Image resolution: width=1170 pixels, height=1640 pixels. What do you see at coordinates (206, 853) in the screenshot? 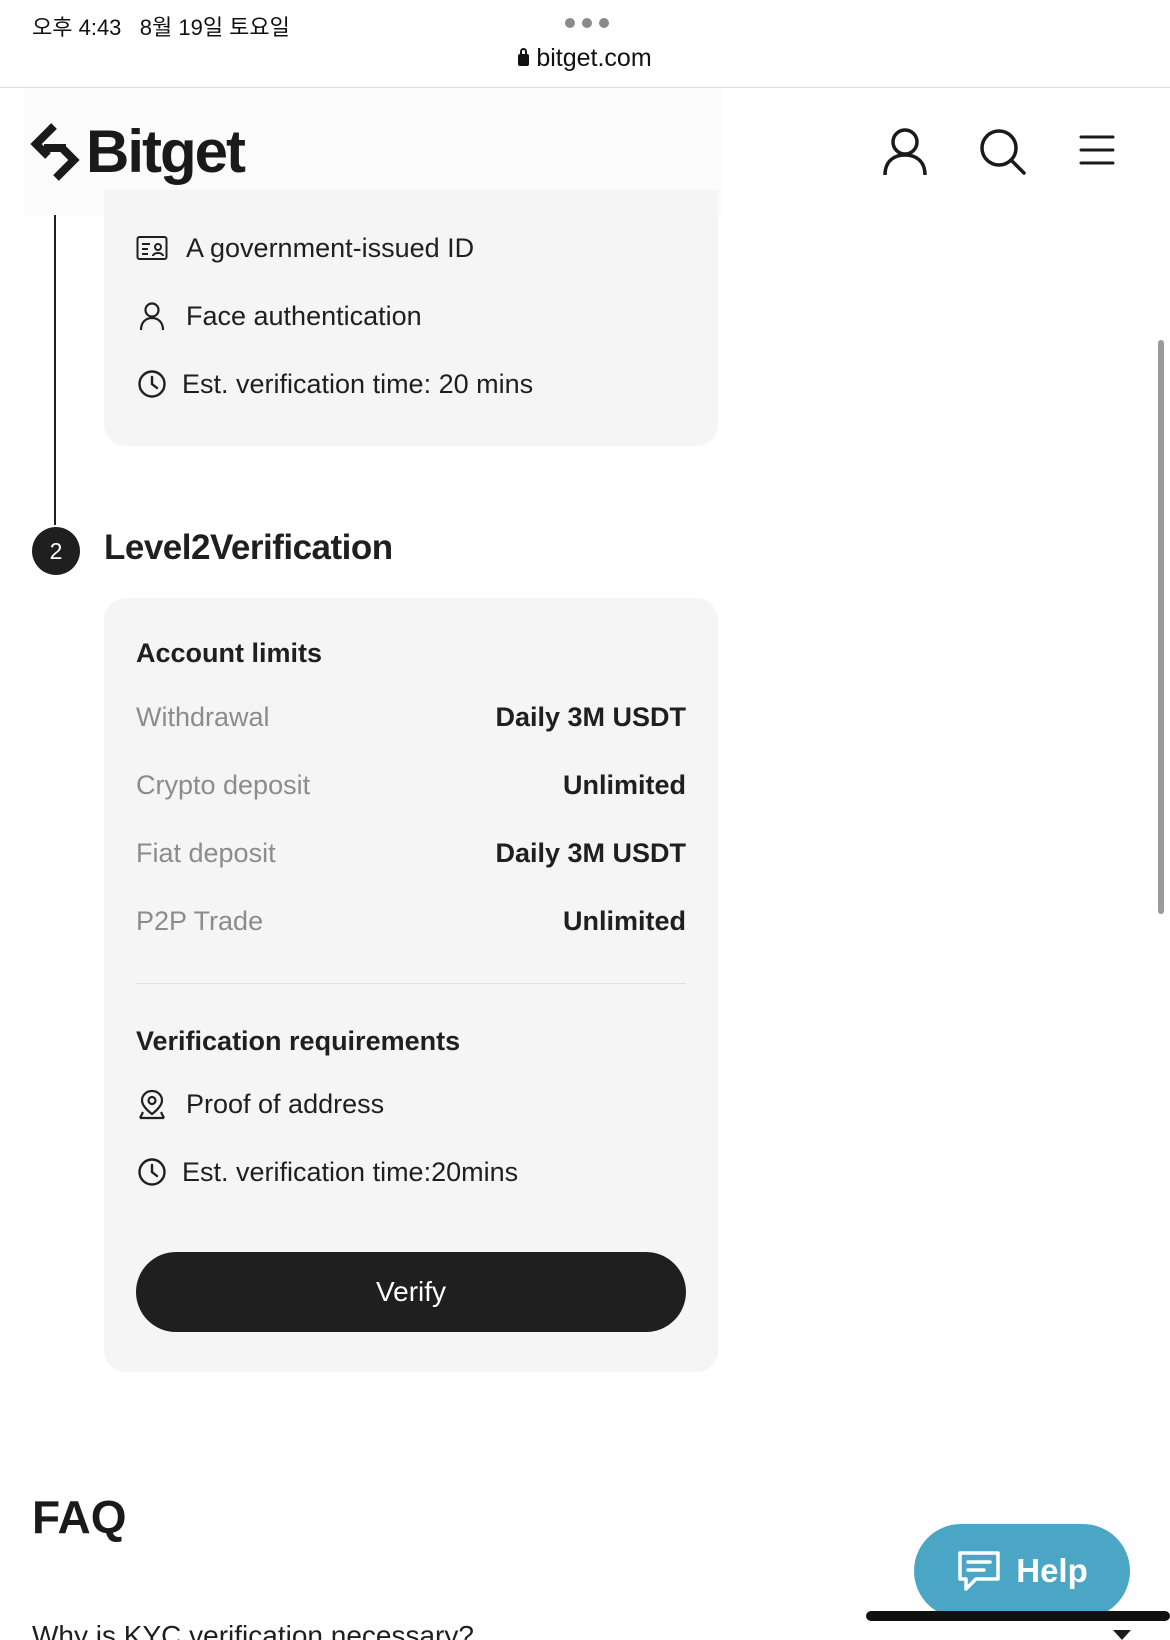
I see `limit-label: Fiat deposit` at bounding box center [206, 853].